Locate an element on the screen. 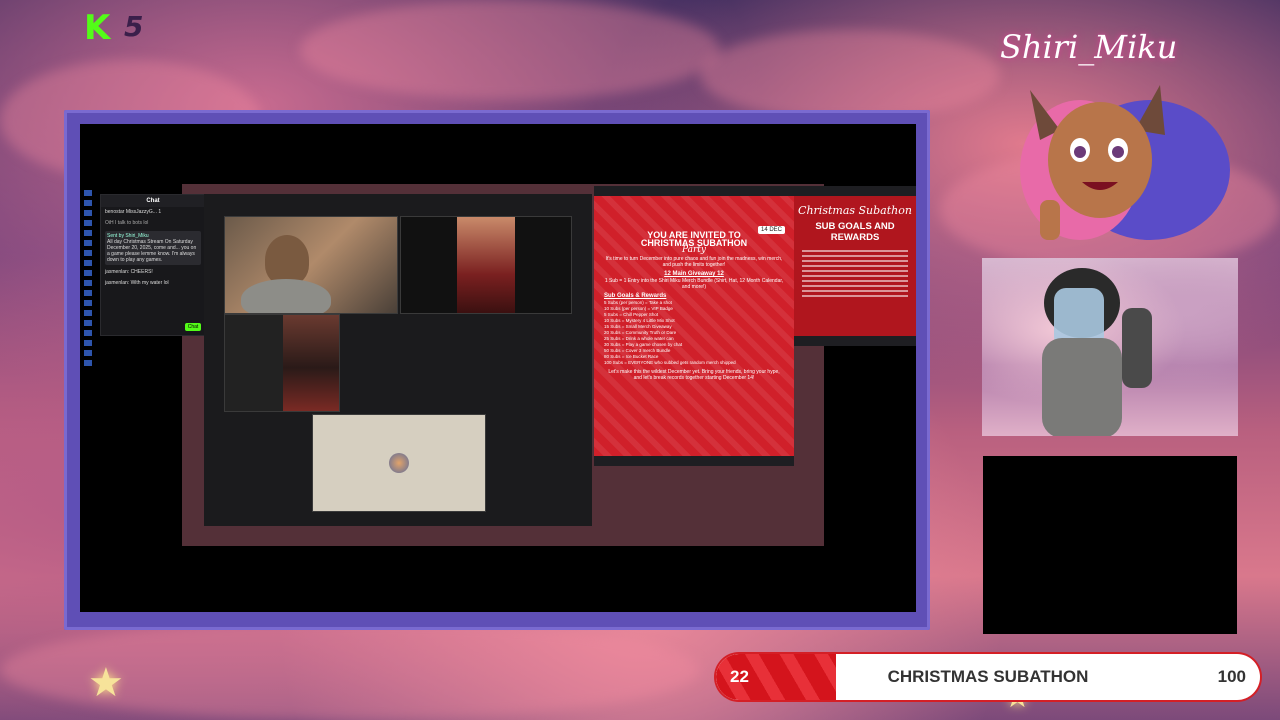  goals-window: Christmas Subathon SUB GOALS AND REWARDS is located at coordinates (855, 266).